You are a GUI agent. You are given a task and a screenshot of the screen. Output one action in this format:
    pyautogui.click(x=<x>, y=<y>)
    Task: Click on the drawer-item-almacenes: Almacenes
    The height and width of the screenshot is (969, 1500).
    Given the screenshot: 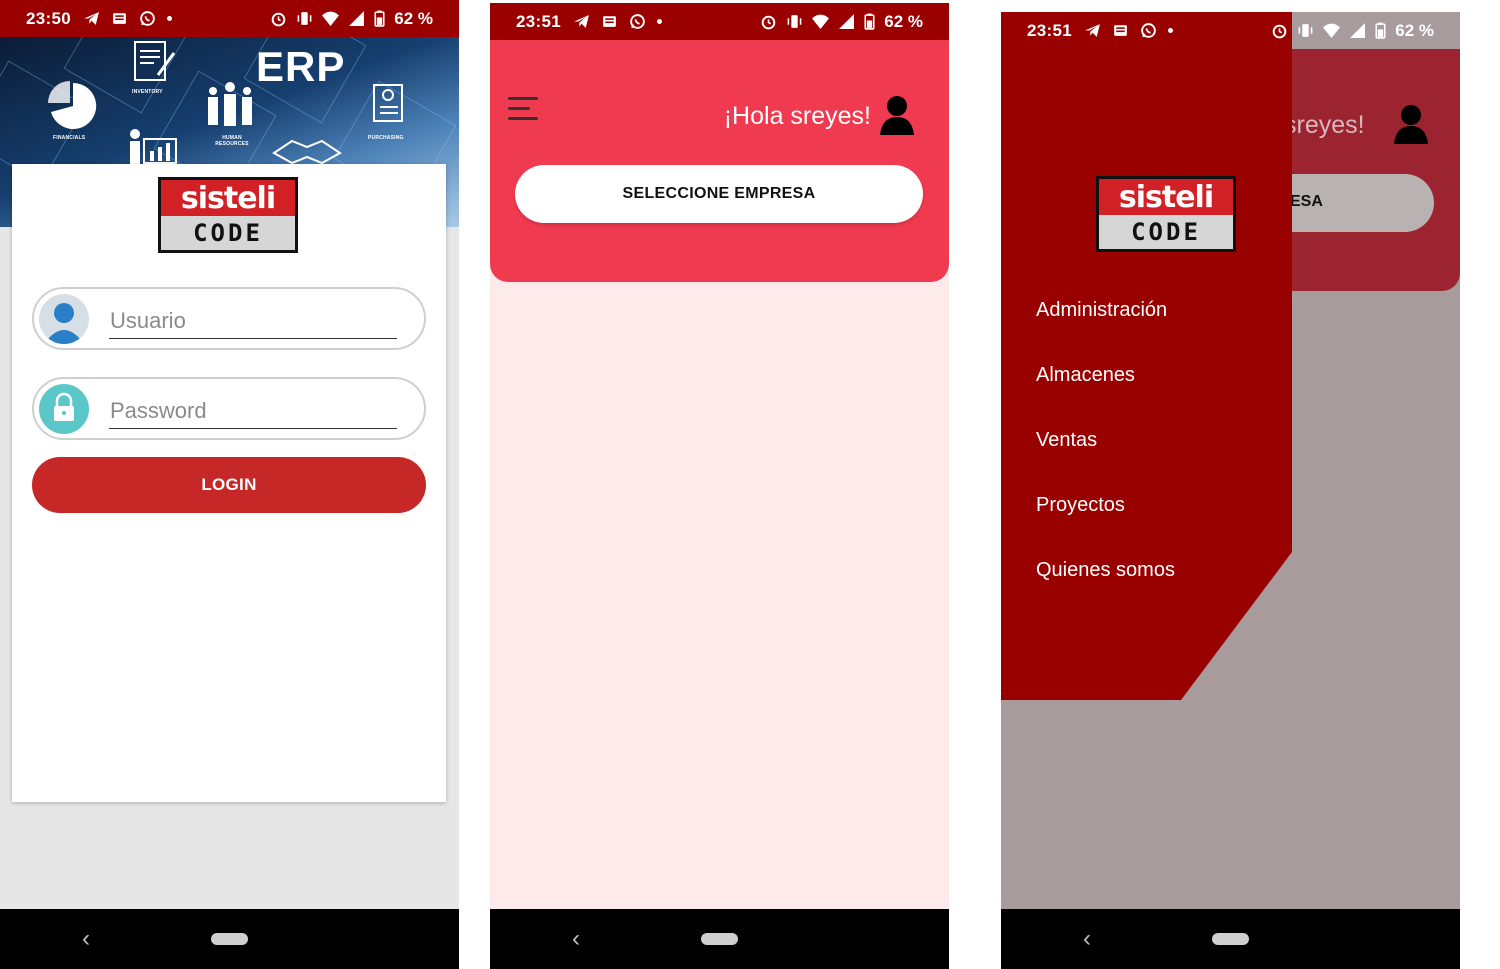 What is the action you would take?
    pyautogui.click(x=1085, y=375)
    